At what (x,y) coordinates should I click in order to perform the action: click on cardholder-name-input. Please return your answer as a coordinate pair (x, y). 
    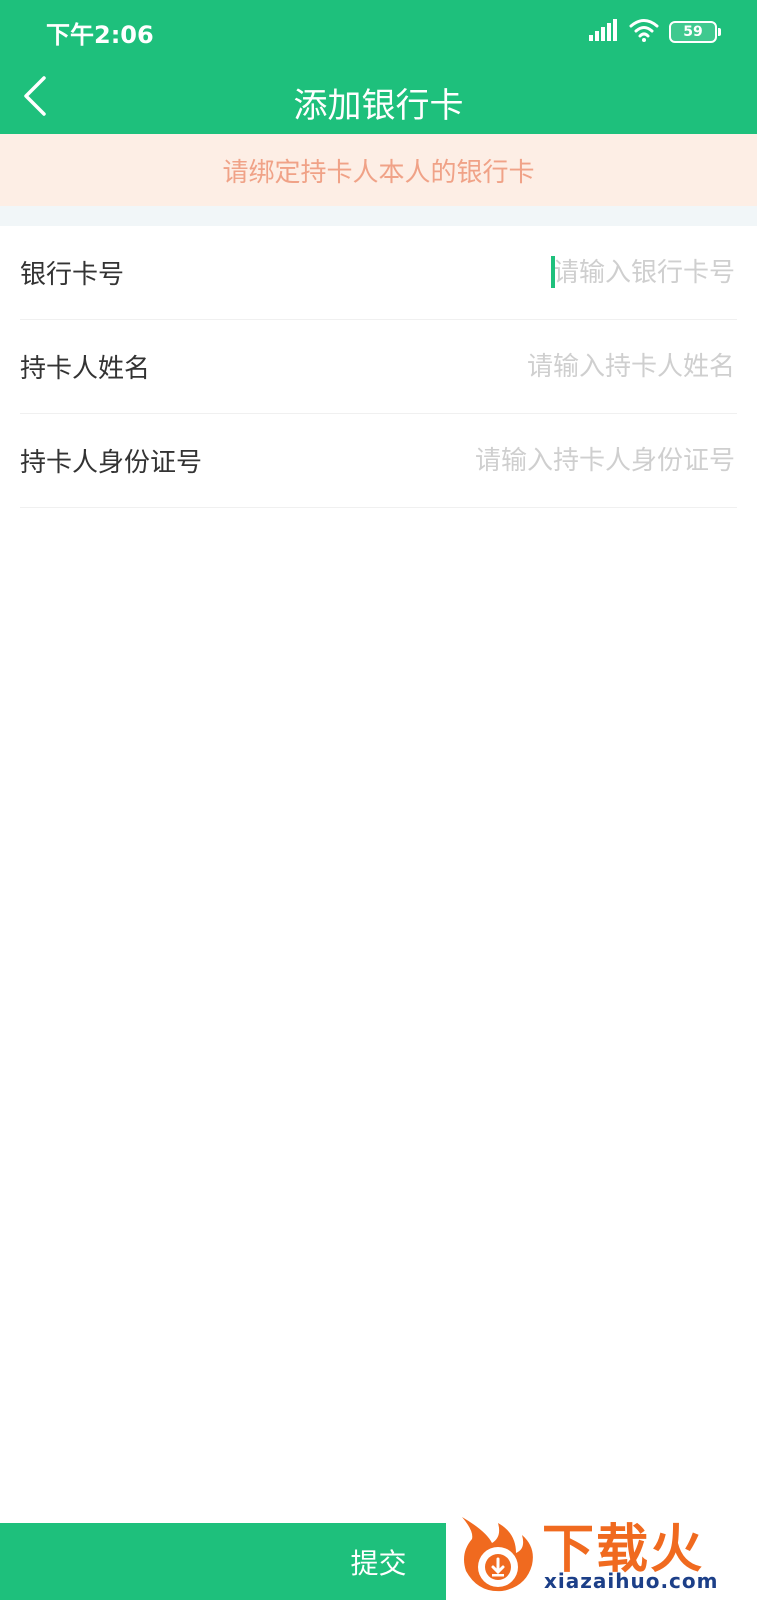
    Looking at the image, I should click on (443, 366).